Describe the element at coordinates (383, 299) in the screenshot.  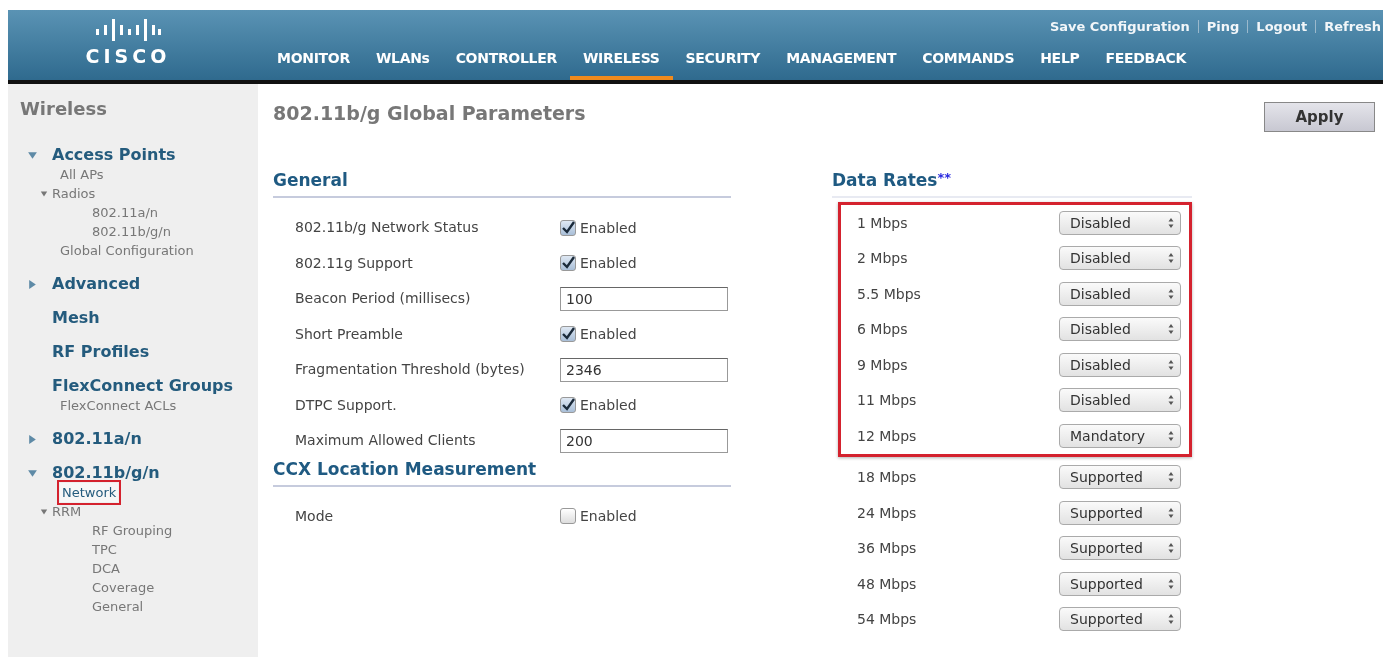
I see `field-label: Beacon Period (millisecs)` at that location.